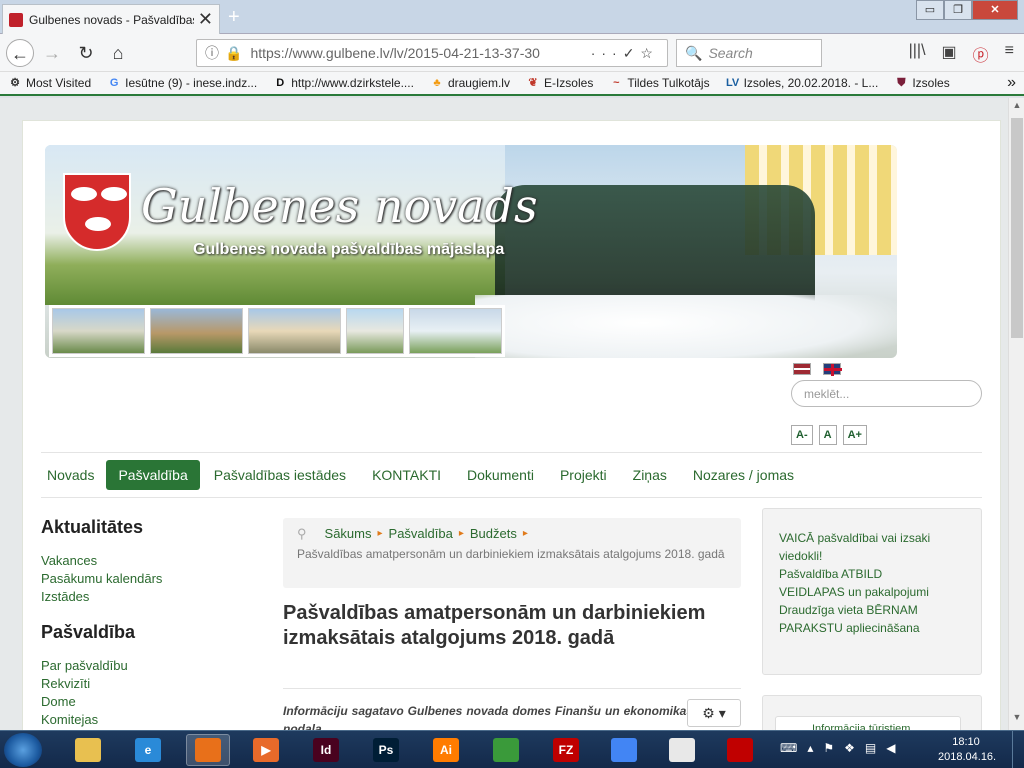 Image resolution: width=1024 pixels, height=768 pixels. Describe the element at coordinates (406, 475) in the screenshot. I see `nav-item-kontakti: KONTAKTI` at that location.